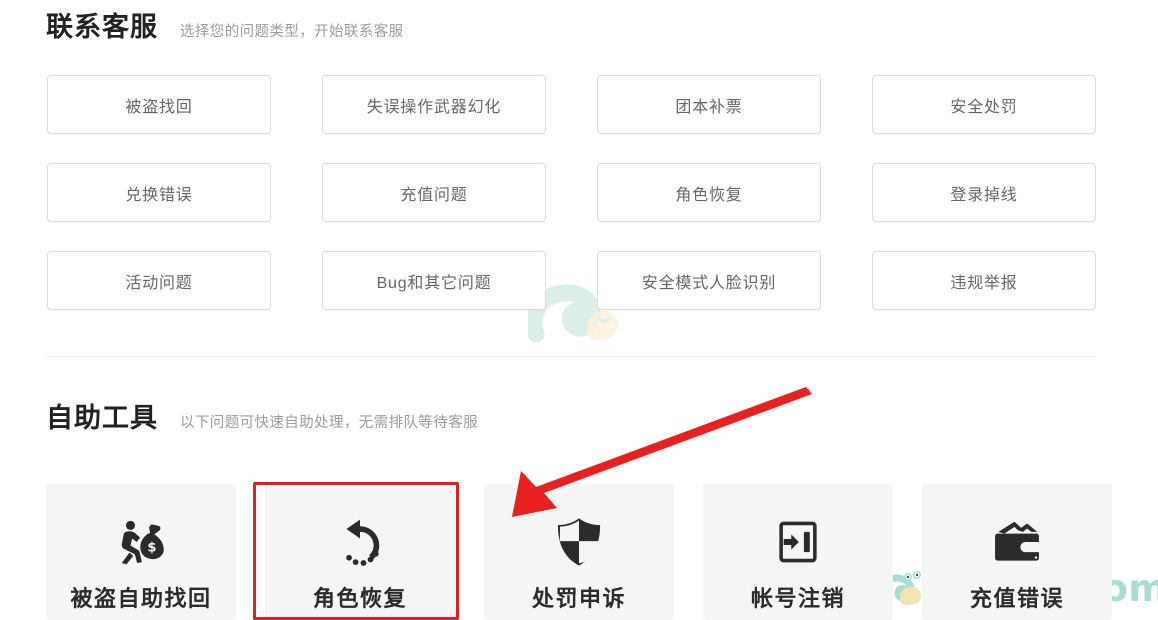 Image resolution: width=1158 pixels, height=620 pixels. What do you see at coordinates (159, 192) in the screenshot?
I see `category-button-兑换错误: 兑换错误` at bounding box center [159, 192].